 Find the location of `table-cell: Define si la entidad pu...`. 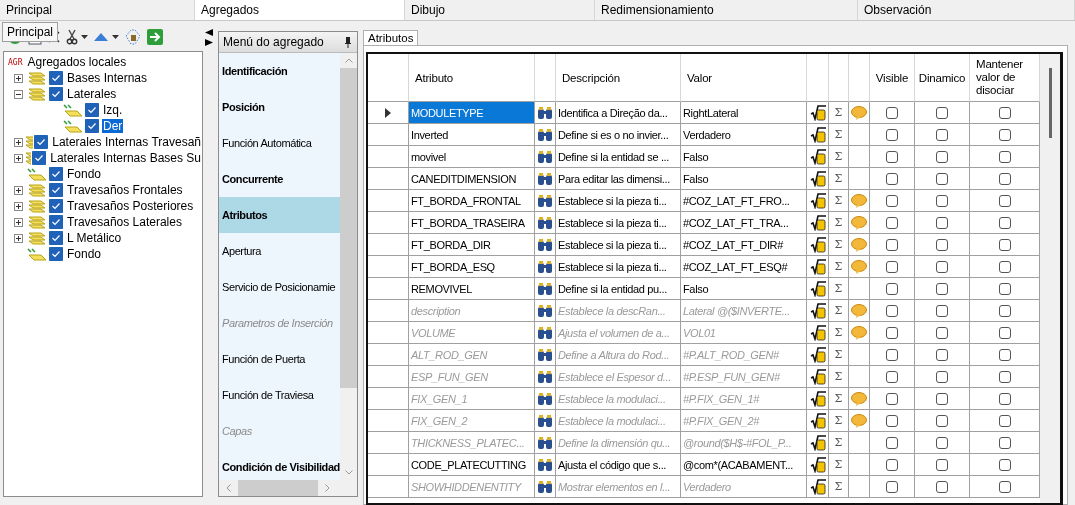

table-cell: Define si la entidad pu... is located at coordinates (618, 289).